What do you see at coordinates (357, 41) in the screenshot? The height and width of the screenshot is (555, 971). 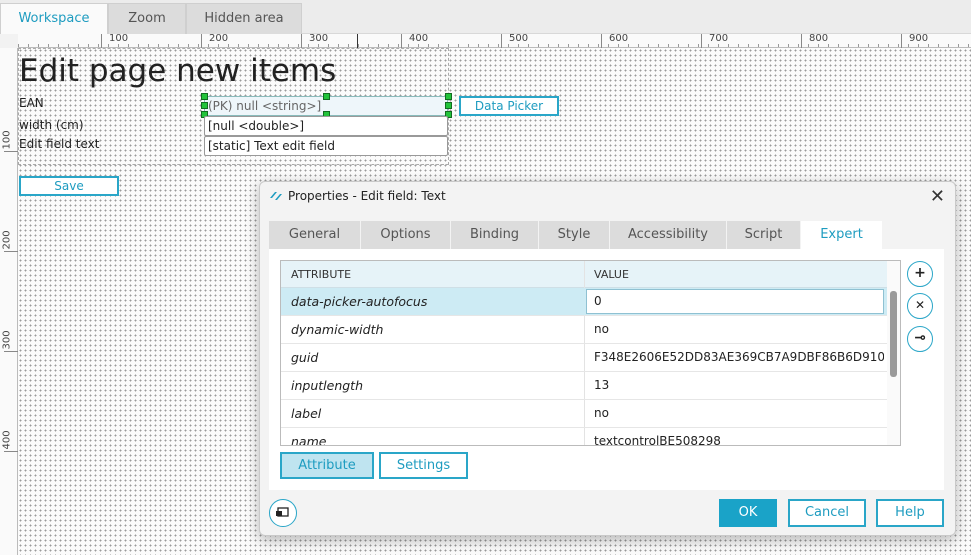 I see `ruler-position-marker` at bounding box center [357, 41].